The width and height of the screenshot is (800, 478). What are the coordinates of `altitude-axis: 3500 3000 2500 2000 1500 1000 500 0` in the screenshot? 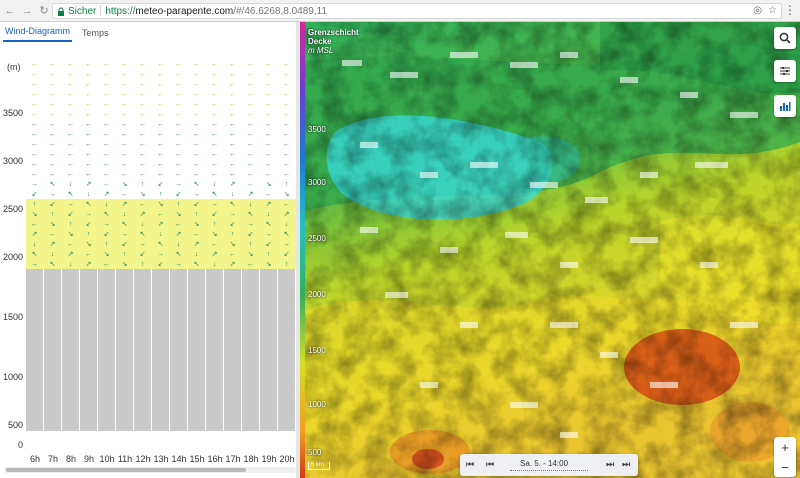 It's located at (13, 250).